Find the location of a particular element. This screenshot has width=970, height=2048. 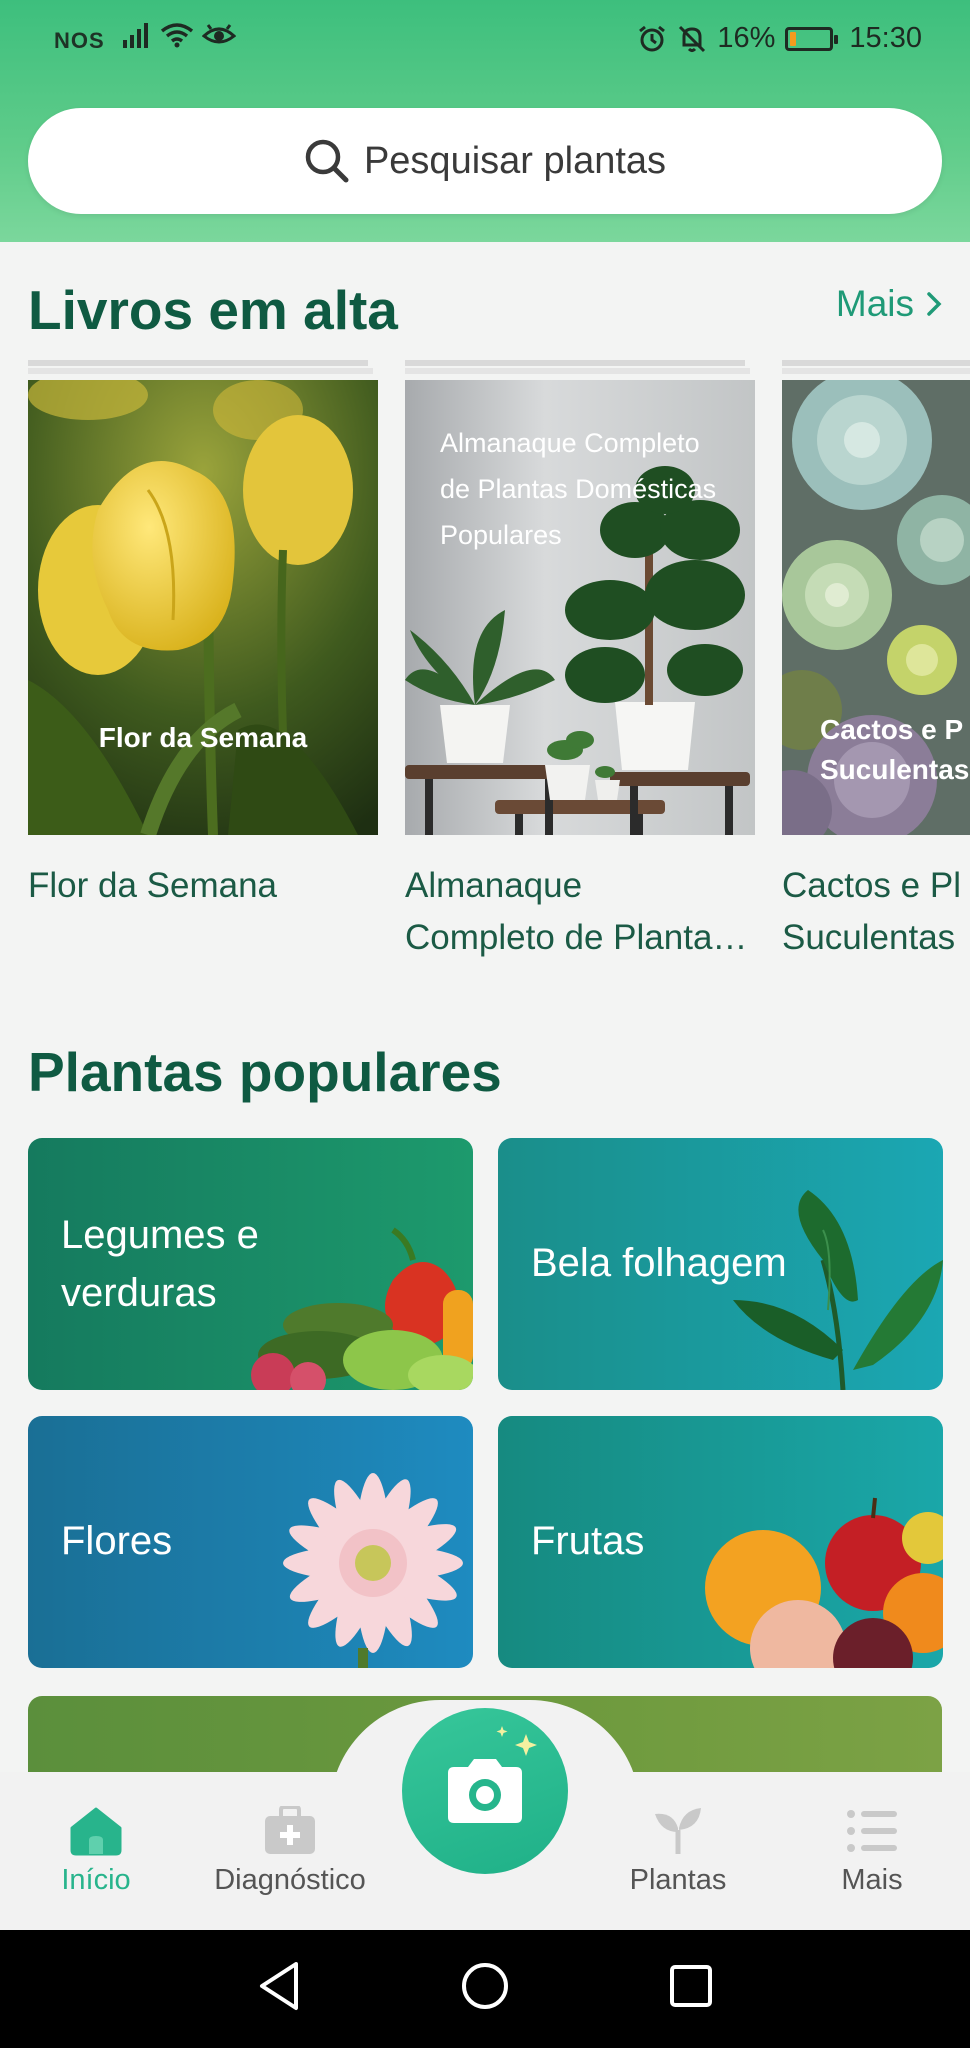

carrier-label: NOS is located at coordinates (79, 40).